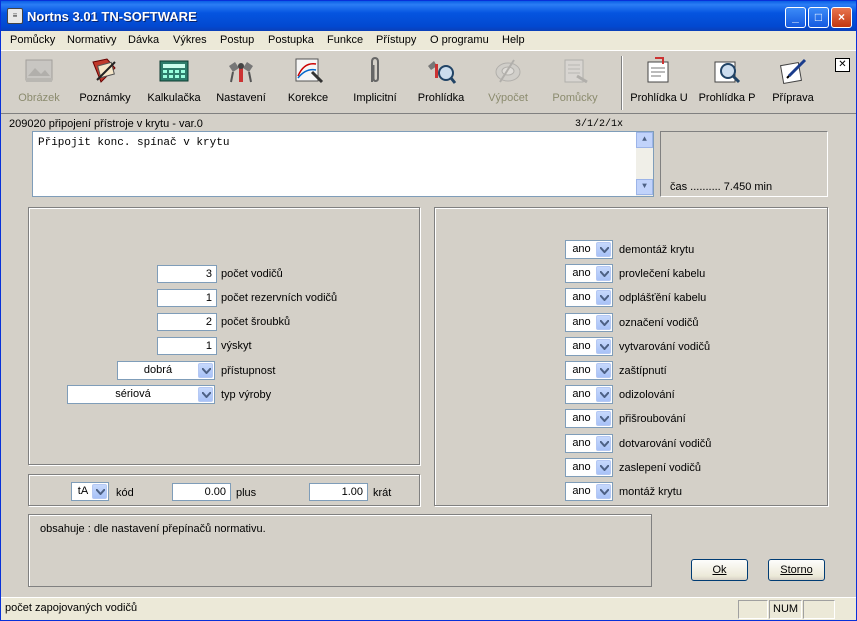  What do you see at coordinates (187, 346) in the screenshot?
I see `occurrence-input: 1` at bounding box center [187, 346].